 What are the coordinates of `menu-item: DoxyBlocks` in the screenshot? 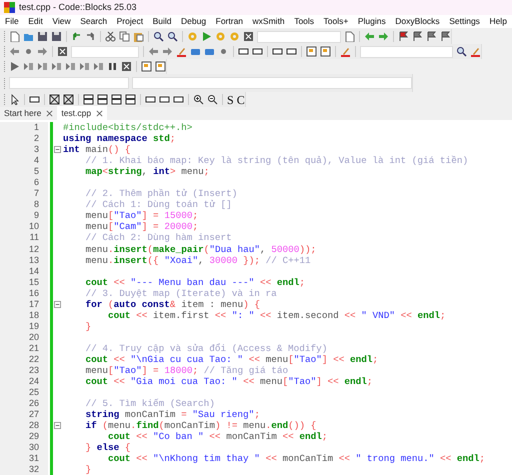 It's located at (417, 21).